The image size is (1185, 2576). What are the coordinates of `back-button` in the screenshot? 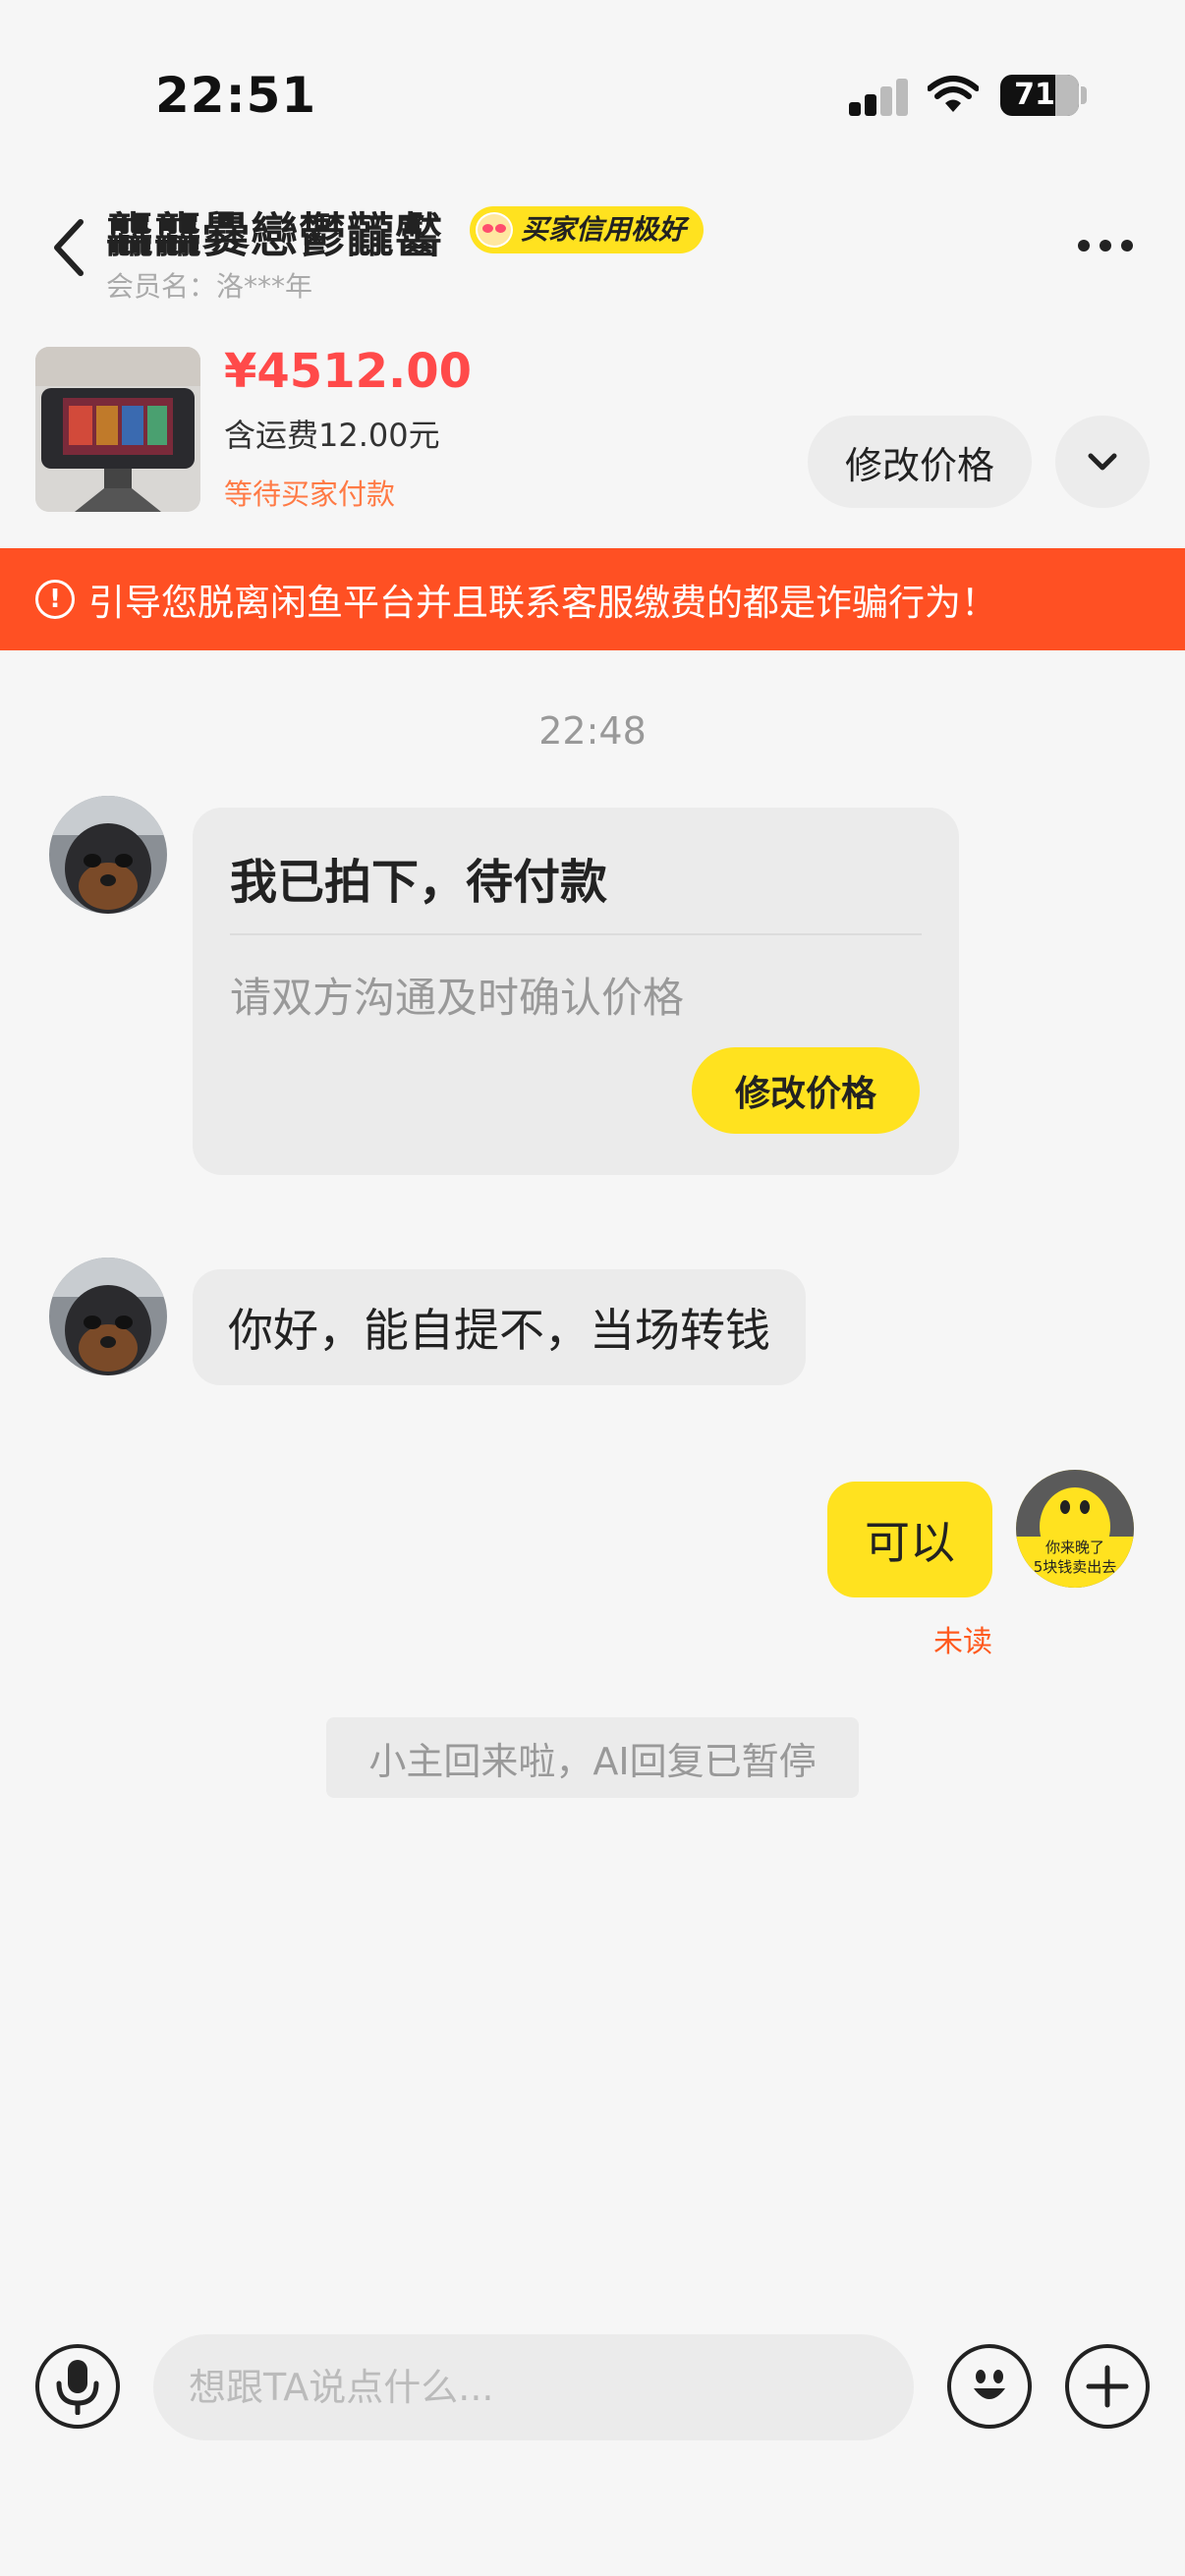 It's located at (68, 247).